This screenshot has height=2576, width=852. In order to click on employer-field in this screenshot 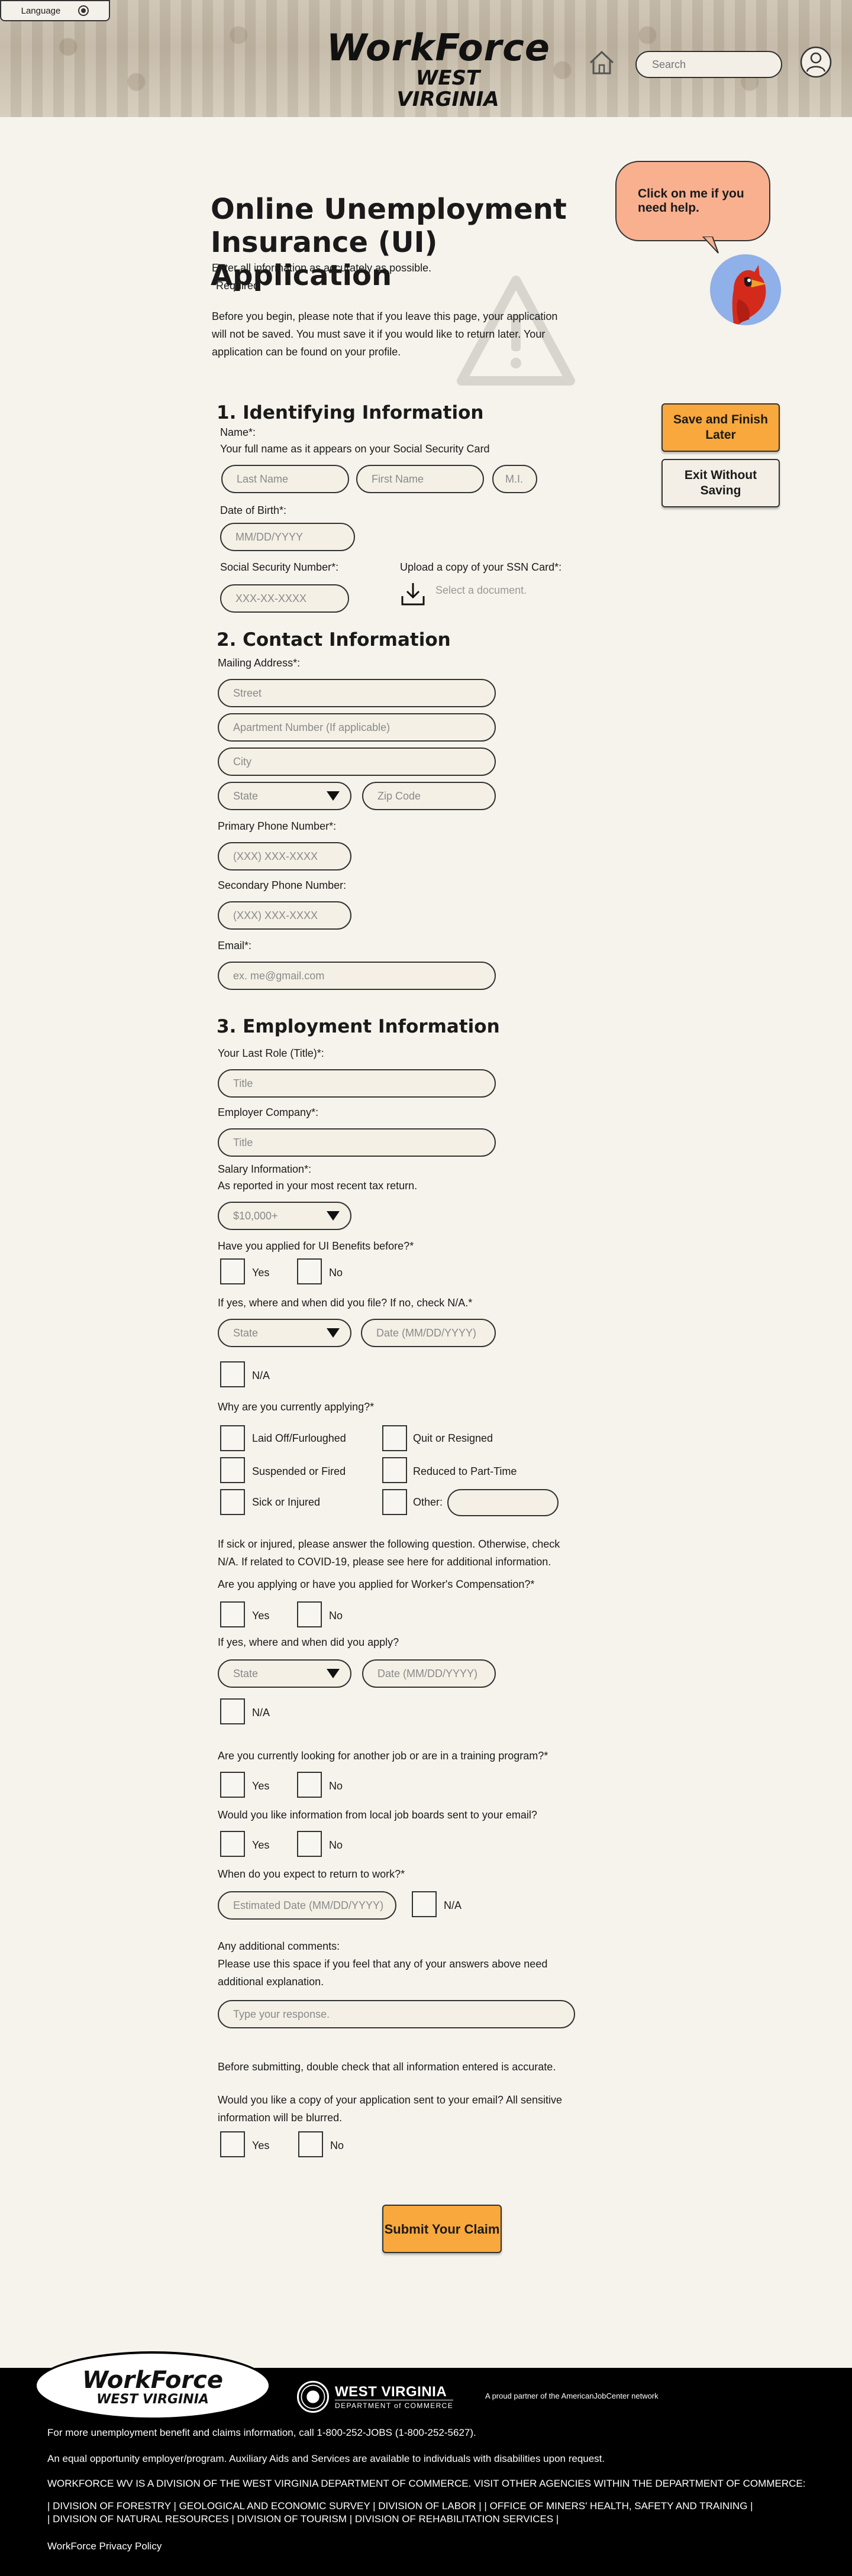, I will do `click(357, 1143)`.